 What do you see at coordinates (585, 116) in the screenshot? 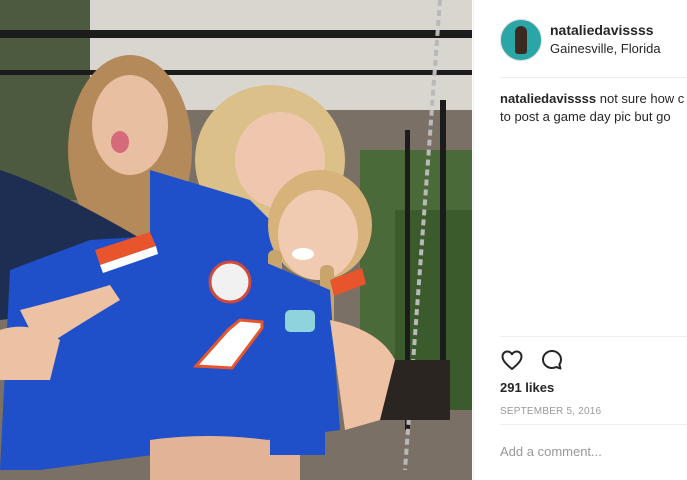
I see `caption-text-2: to post a game day pic but go` at bounding box center [585, 116].